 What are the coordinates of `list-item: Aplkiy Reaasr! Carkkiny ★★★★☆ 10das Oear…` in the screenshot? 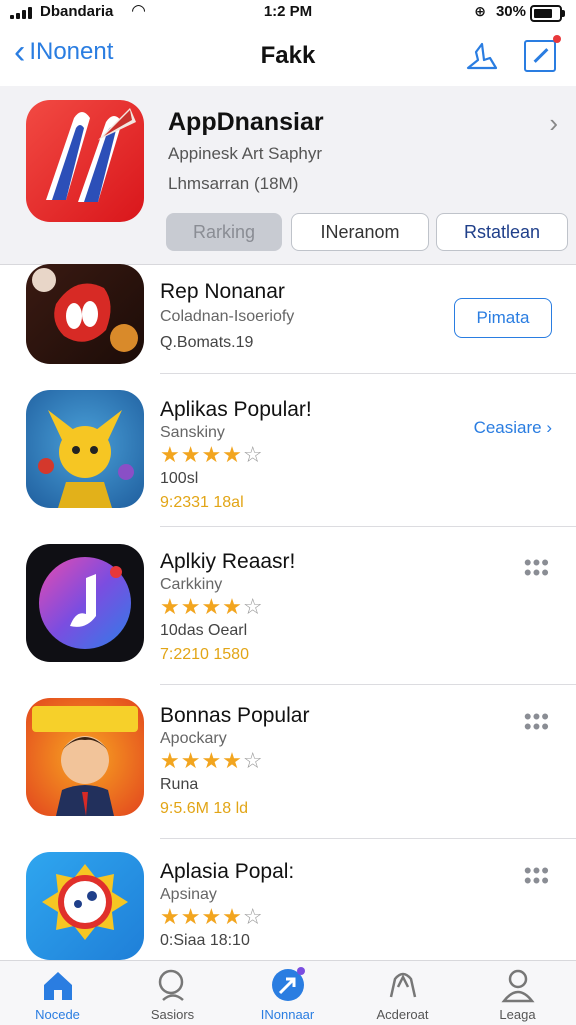 It's located at (288, 614).